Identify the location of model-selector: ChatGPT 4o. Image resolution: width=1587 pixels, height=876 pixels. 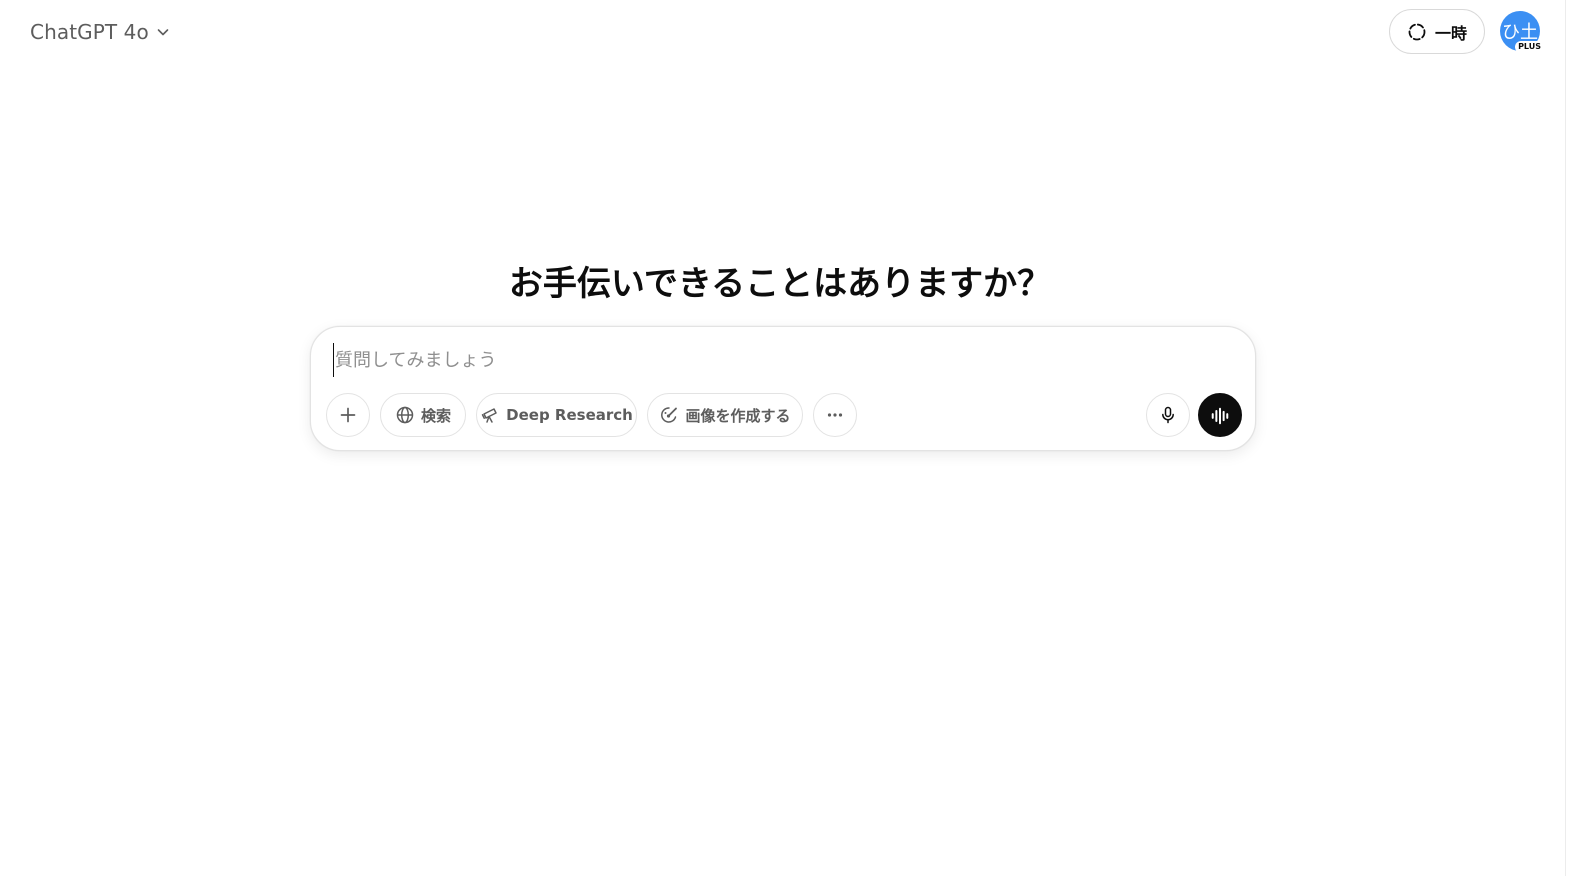
(100, 32).